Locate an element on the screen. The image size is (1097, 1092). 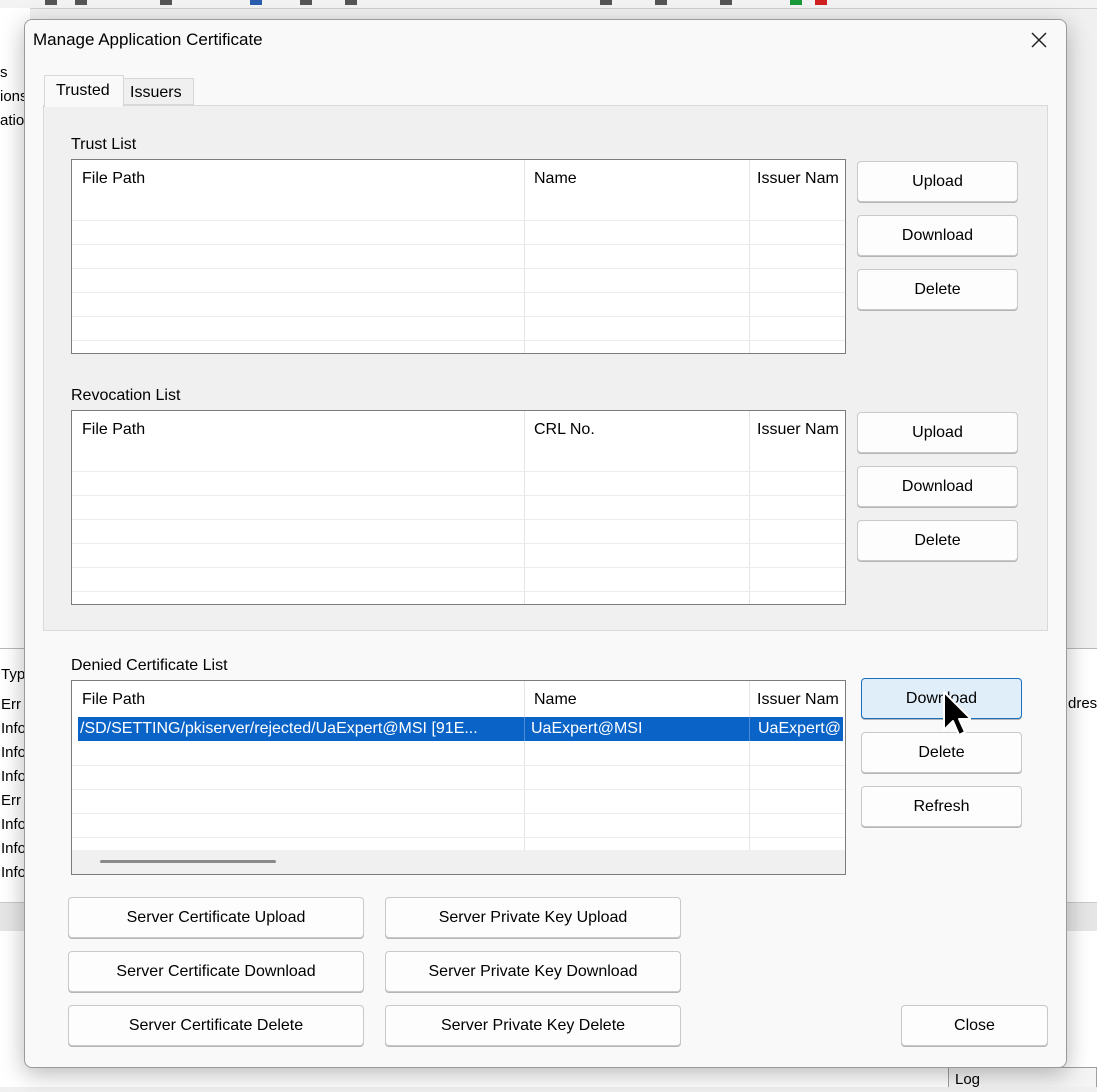
denied-delete-button: Delete is located at coordinates (941, 752).